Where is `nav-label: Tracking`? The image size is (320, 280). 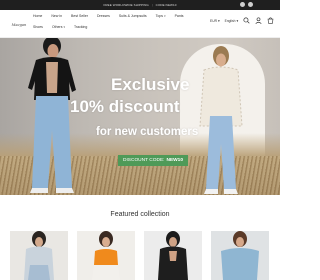
nav-label: Tracking is located at coordinates (80, 27).